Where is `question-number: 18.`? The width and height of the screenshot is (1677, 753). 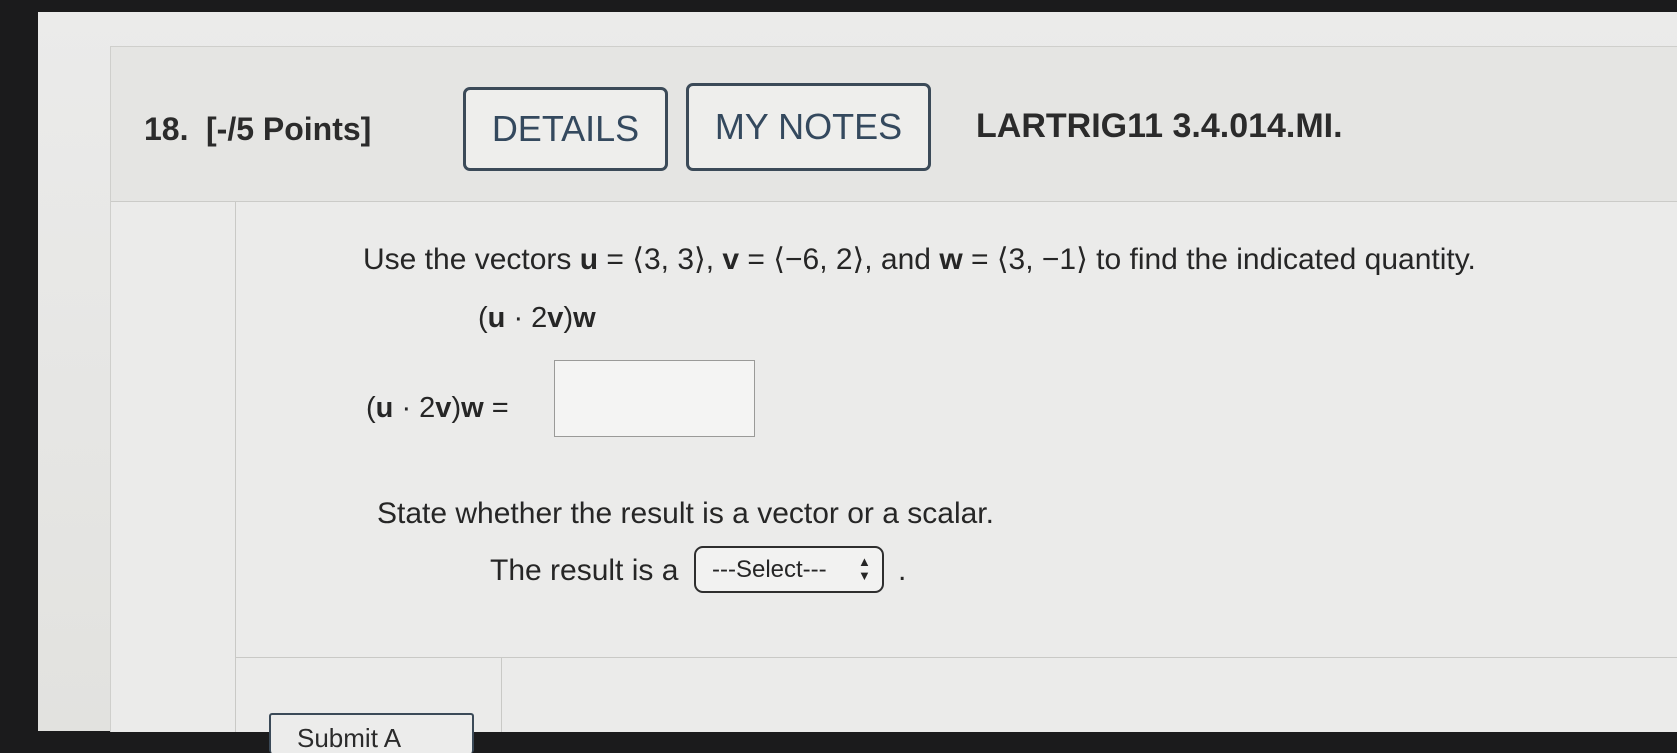
question-number: 18. is located at coordinates (166, 129).